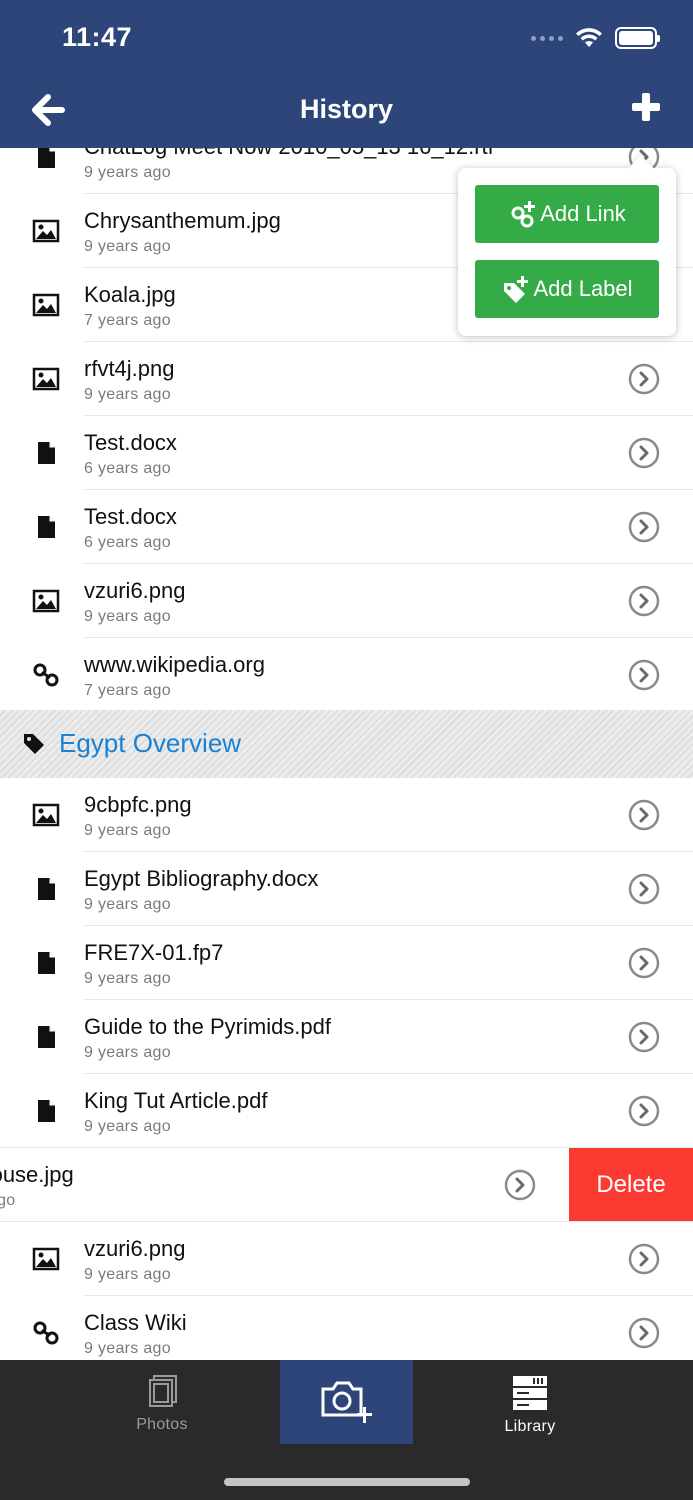 Image resolution: width=693 pixels, height=1500 pixels. Describe the element at coordinates (346, 963) in the screenshot. I see `list-item: FRE7X-01.fp7 9 years ago` at that location.